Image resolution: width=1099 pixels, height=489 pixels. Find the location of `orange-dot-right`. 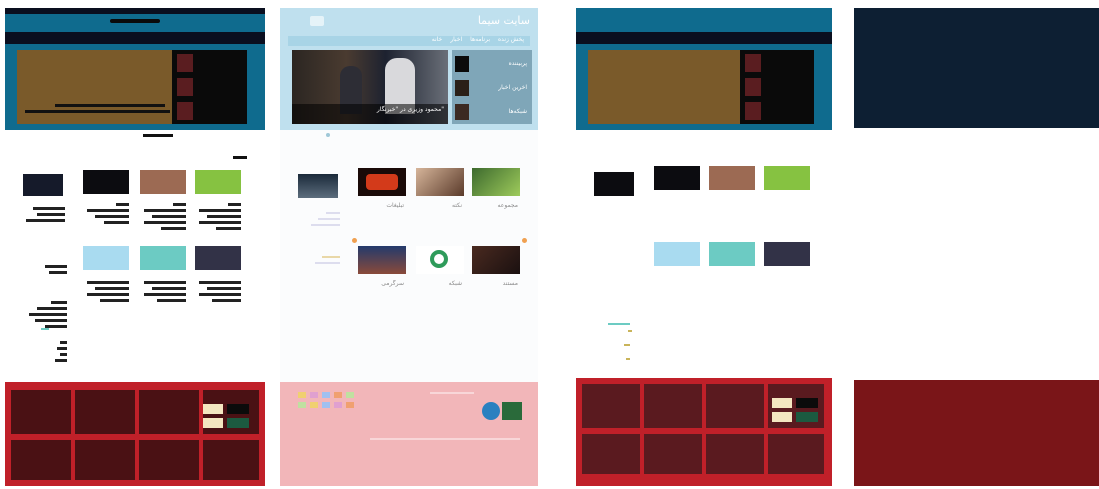

orange-dot-right is located at coordinates (524, 240).